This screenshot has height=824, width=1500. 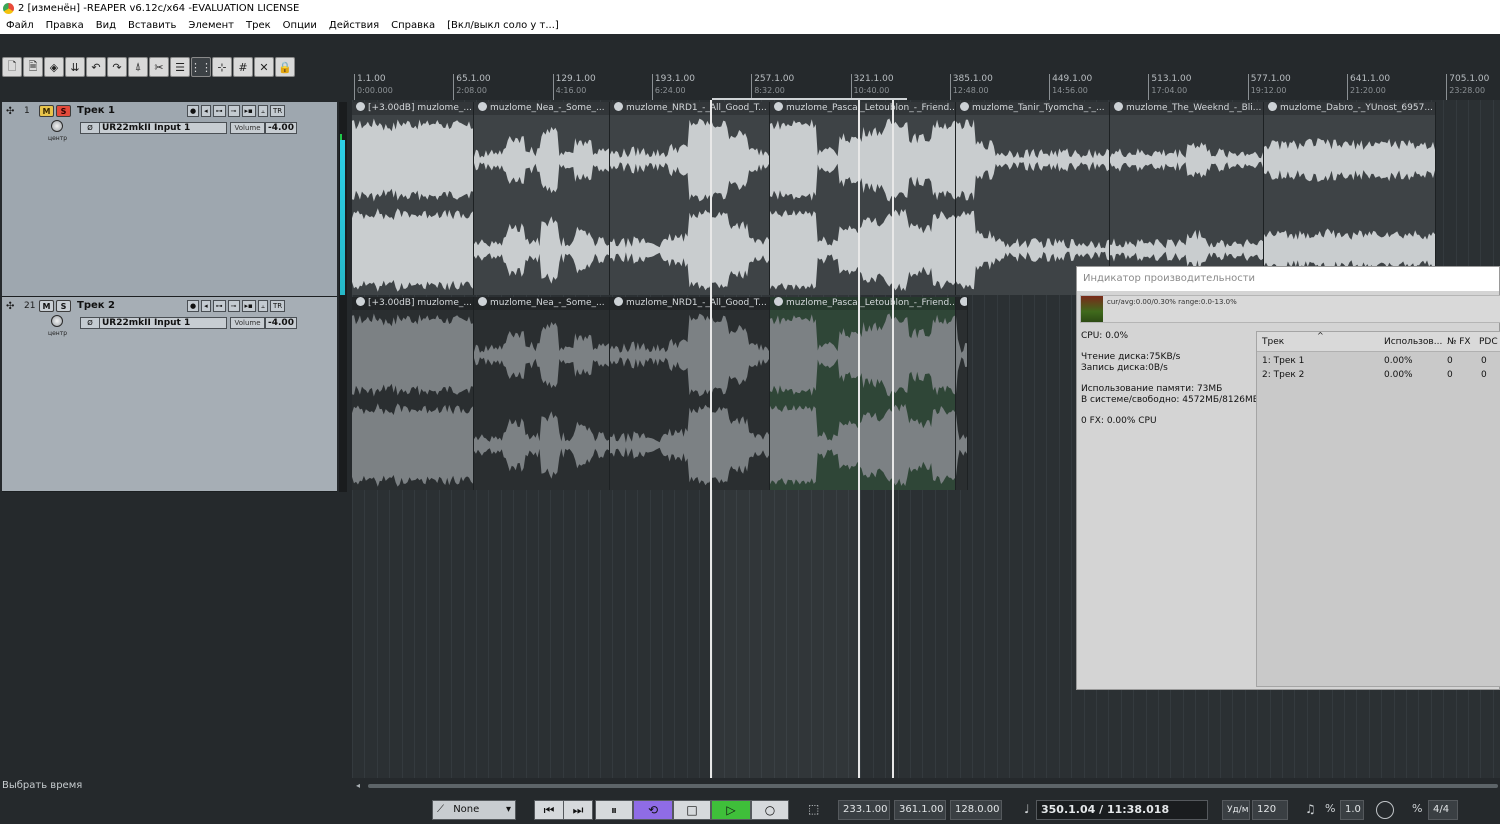 I want to click on scroll-thumb, so click(x=933, y=786).